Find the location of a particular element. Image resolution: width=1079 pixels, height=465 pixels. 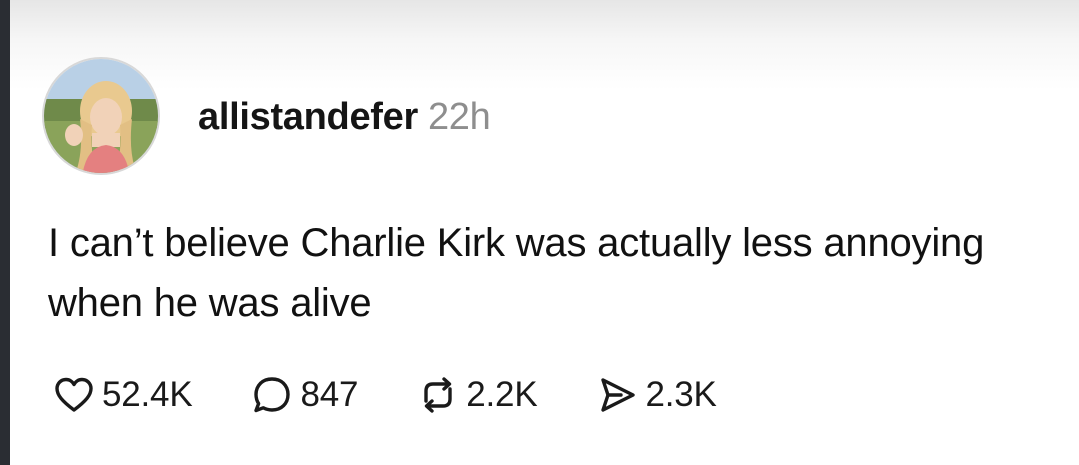

avatar is located at coordinates (101, 116).